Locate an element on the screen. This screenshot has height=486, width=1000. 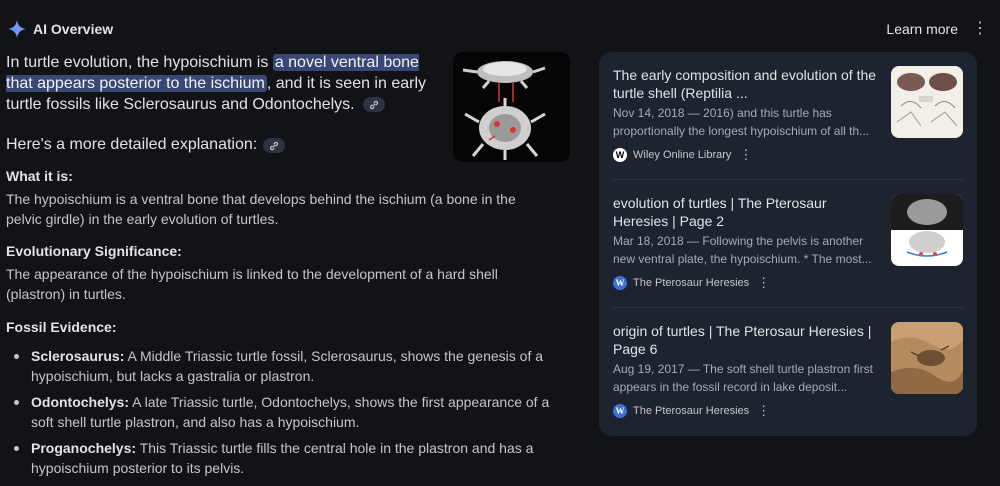
source-site-name: Wiley Online Library is located at coordinates (682, 155).